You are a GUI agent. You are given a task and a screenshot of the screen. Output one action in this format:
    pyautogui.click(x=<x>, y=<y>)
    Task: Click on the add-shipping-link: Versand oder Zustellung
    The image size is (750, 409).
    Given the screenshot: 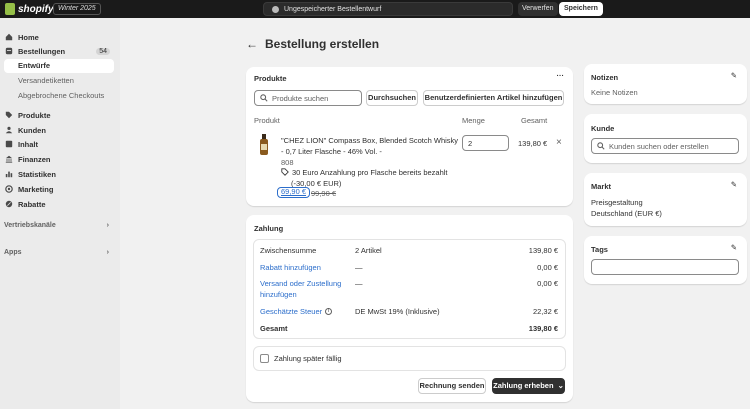 What is the action you would take?
    pyautogui.click(x=300, y=283)
    